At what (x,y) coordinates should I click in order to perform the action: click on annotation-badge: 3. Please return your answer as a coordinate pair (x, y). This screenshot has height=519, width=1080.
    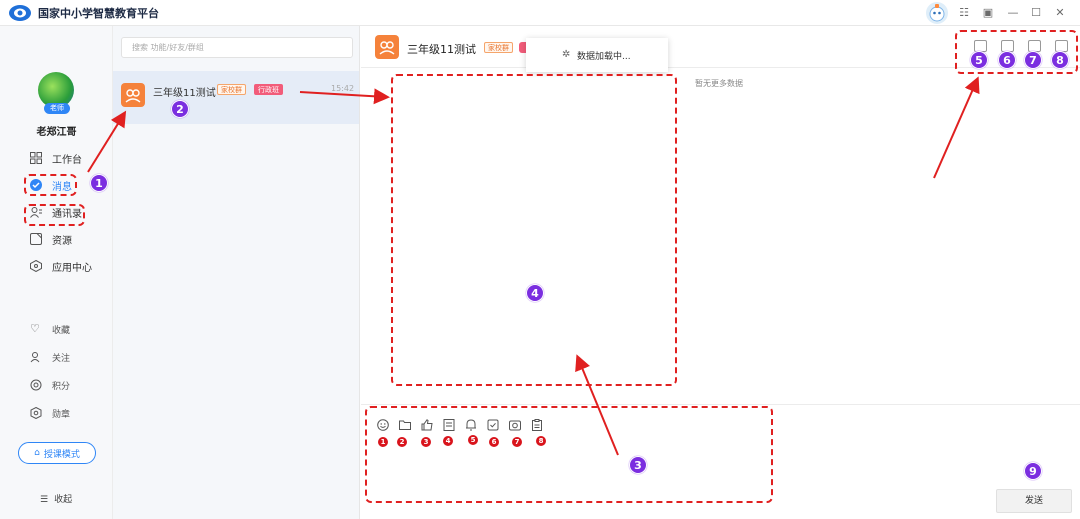
    Looking at the image, I should click on (638, 465).